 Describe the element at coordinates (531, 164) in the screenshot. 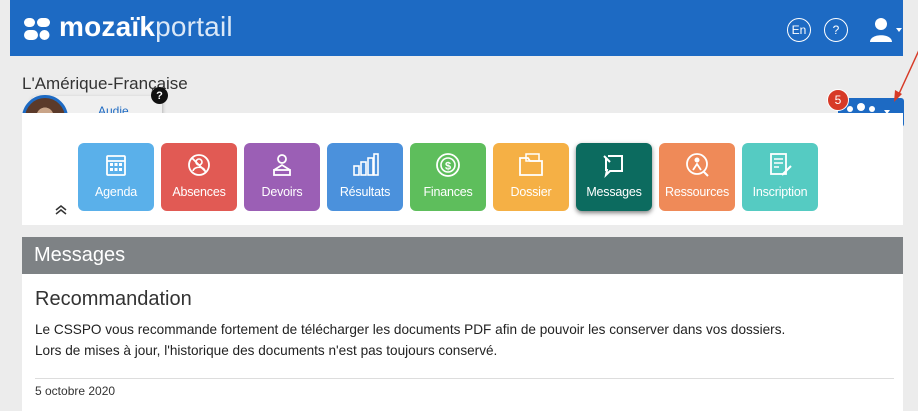

I see `folder-icon` at that location.